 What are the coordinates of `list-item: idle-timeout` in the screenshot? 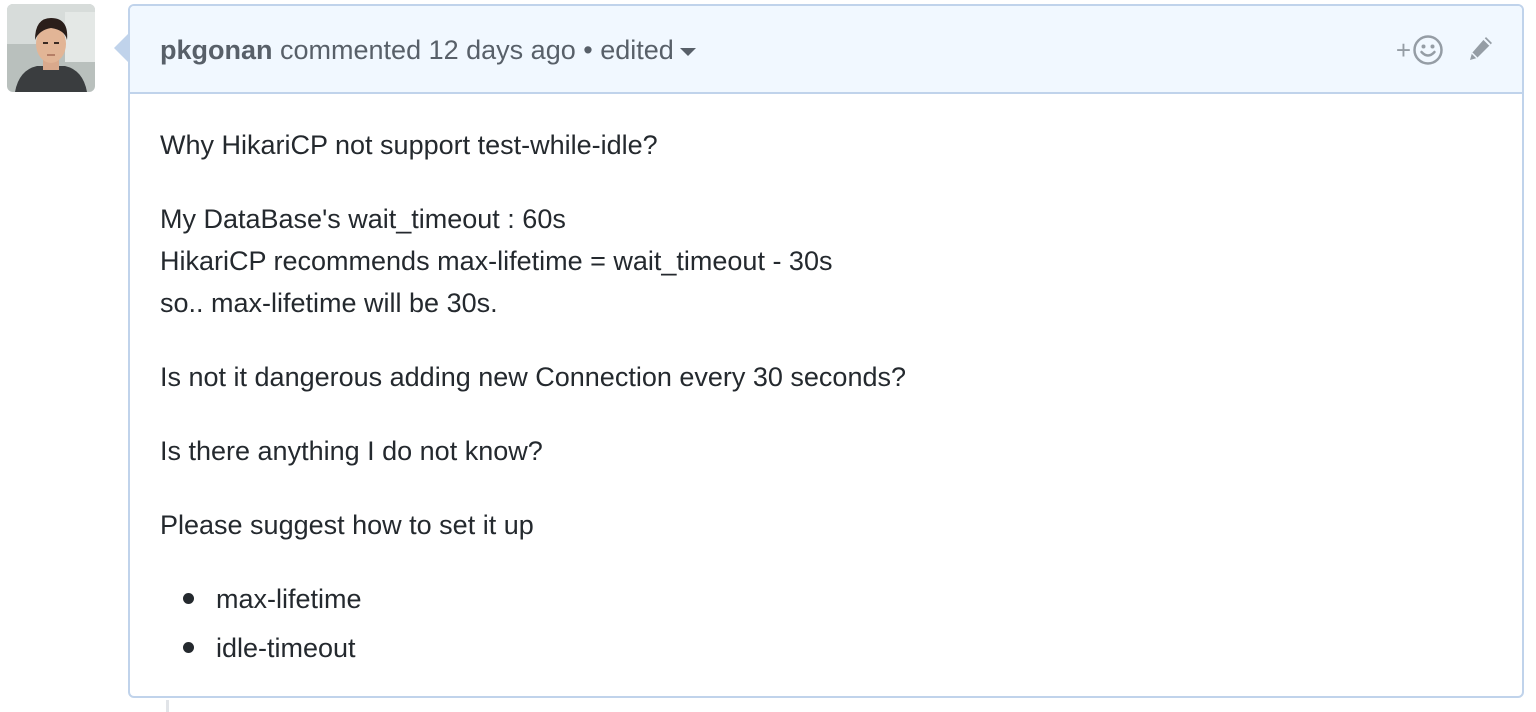 It's located at (831, 648).